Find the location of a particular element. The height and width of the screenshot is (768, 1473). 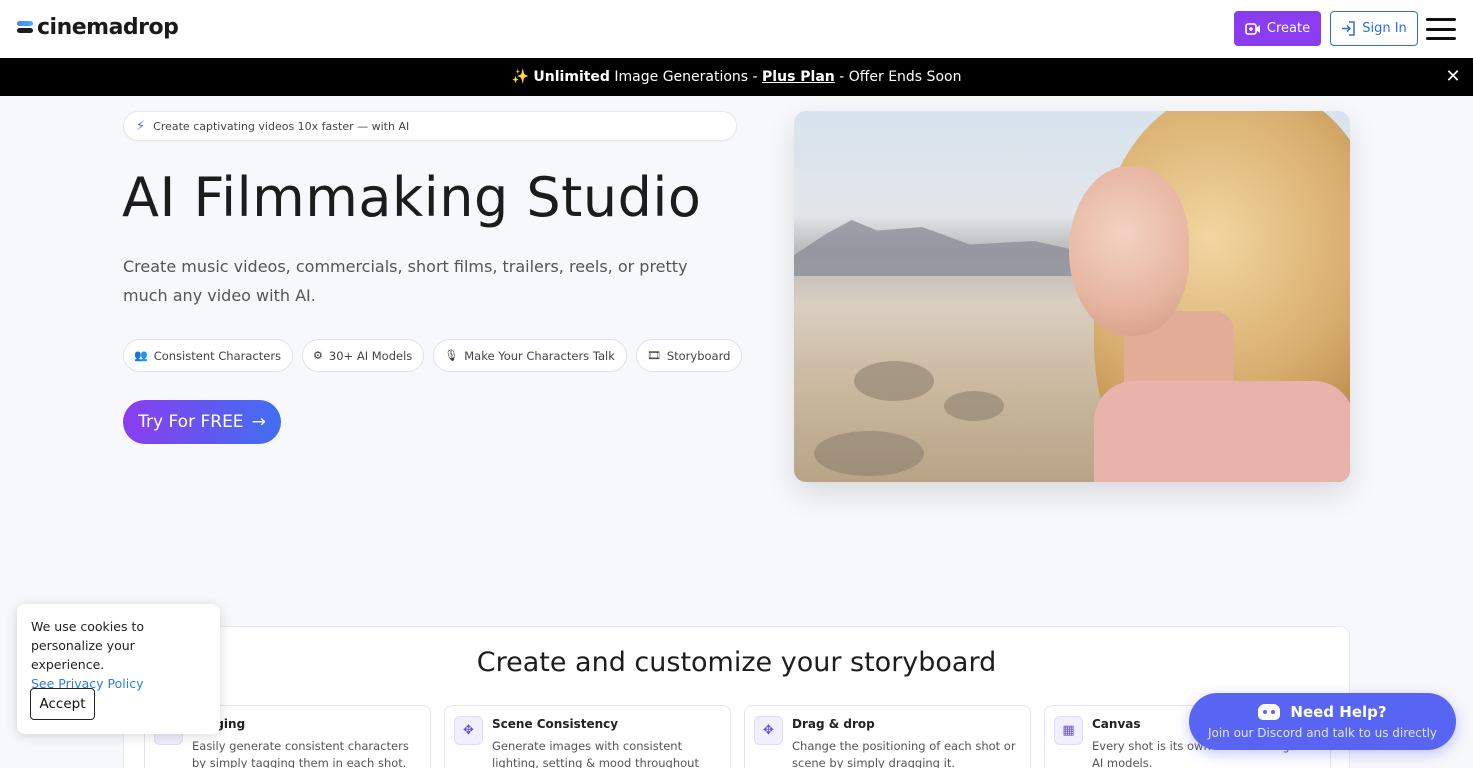

logo-icon is located at coordinates (26, 27).